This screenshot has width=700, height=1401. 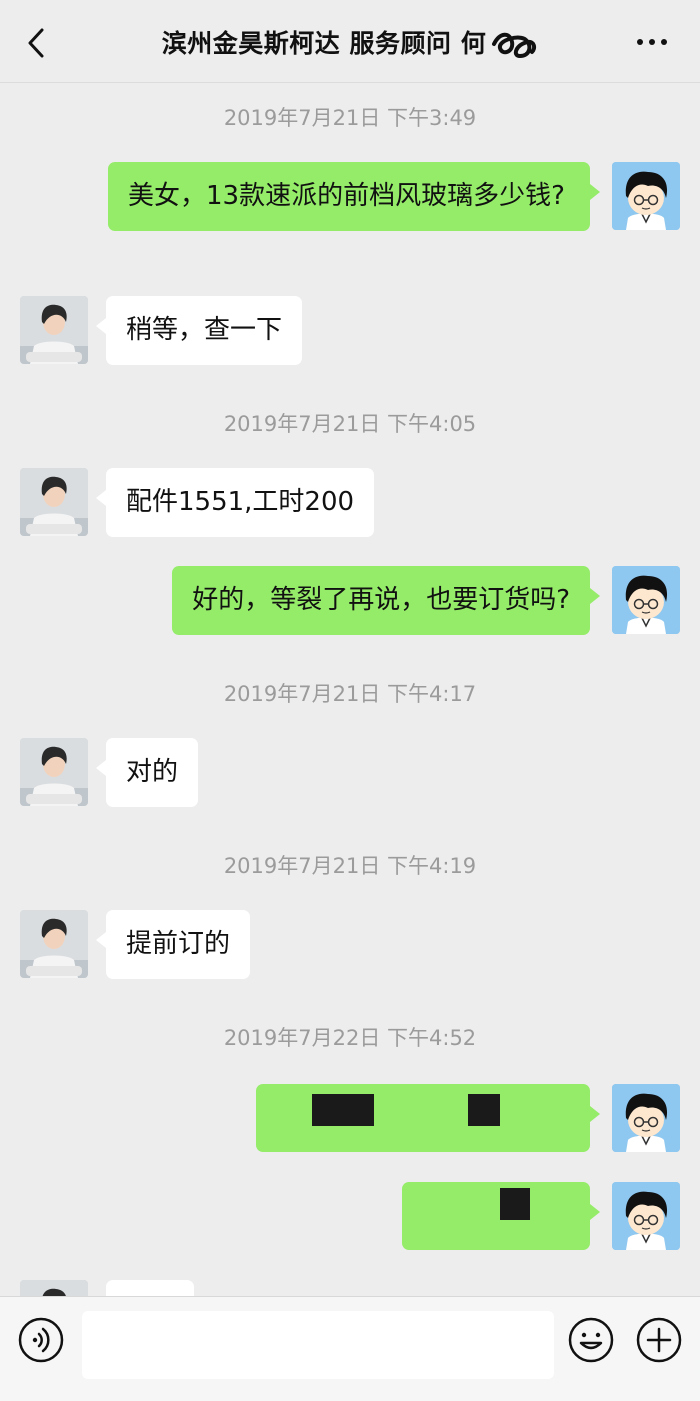 I want to click on emoji-icon, so click(x=591, y=1340).